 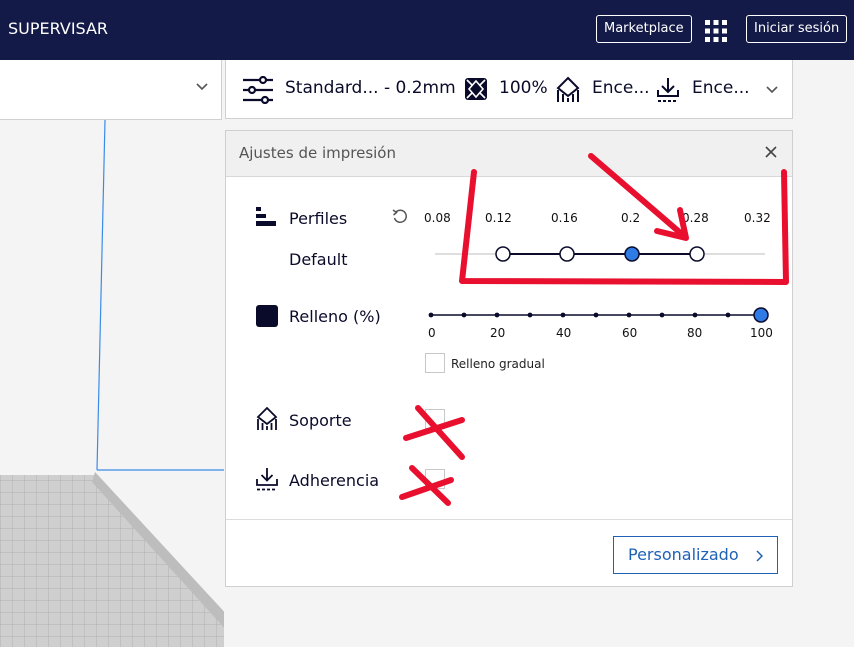 I want to click on custom-button: Personalizado, so click(x=695, y=555).